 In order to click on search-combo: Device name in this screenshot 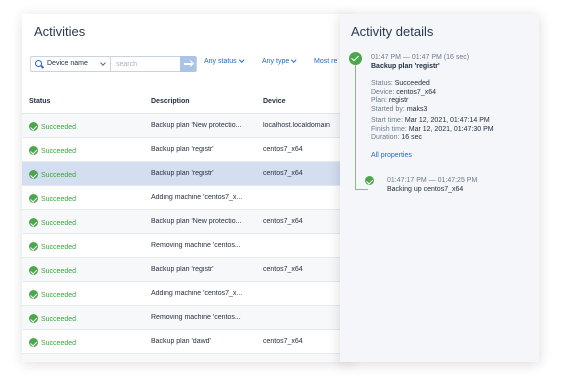, I will do `click(113, 64)`.